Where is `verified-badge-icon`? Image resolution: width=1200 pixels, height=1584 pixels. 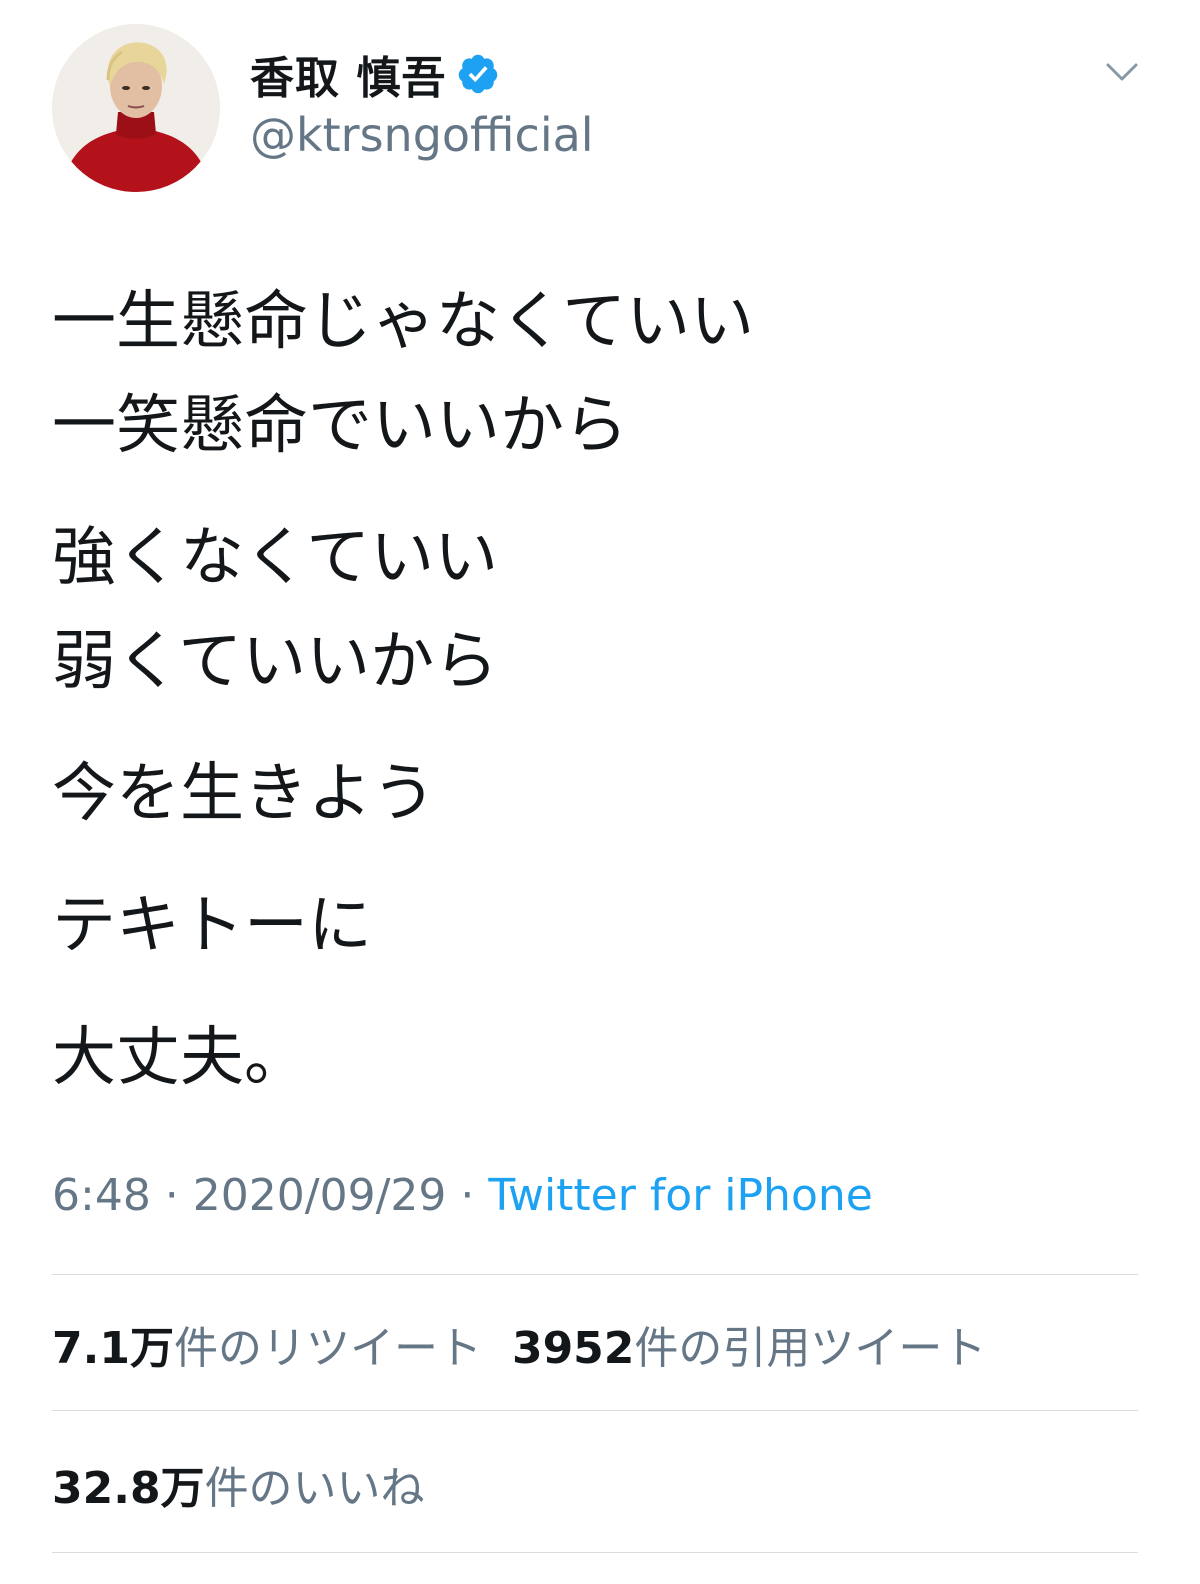 verified-badge-icon is located at coordinates (478, 74).